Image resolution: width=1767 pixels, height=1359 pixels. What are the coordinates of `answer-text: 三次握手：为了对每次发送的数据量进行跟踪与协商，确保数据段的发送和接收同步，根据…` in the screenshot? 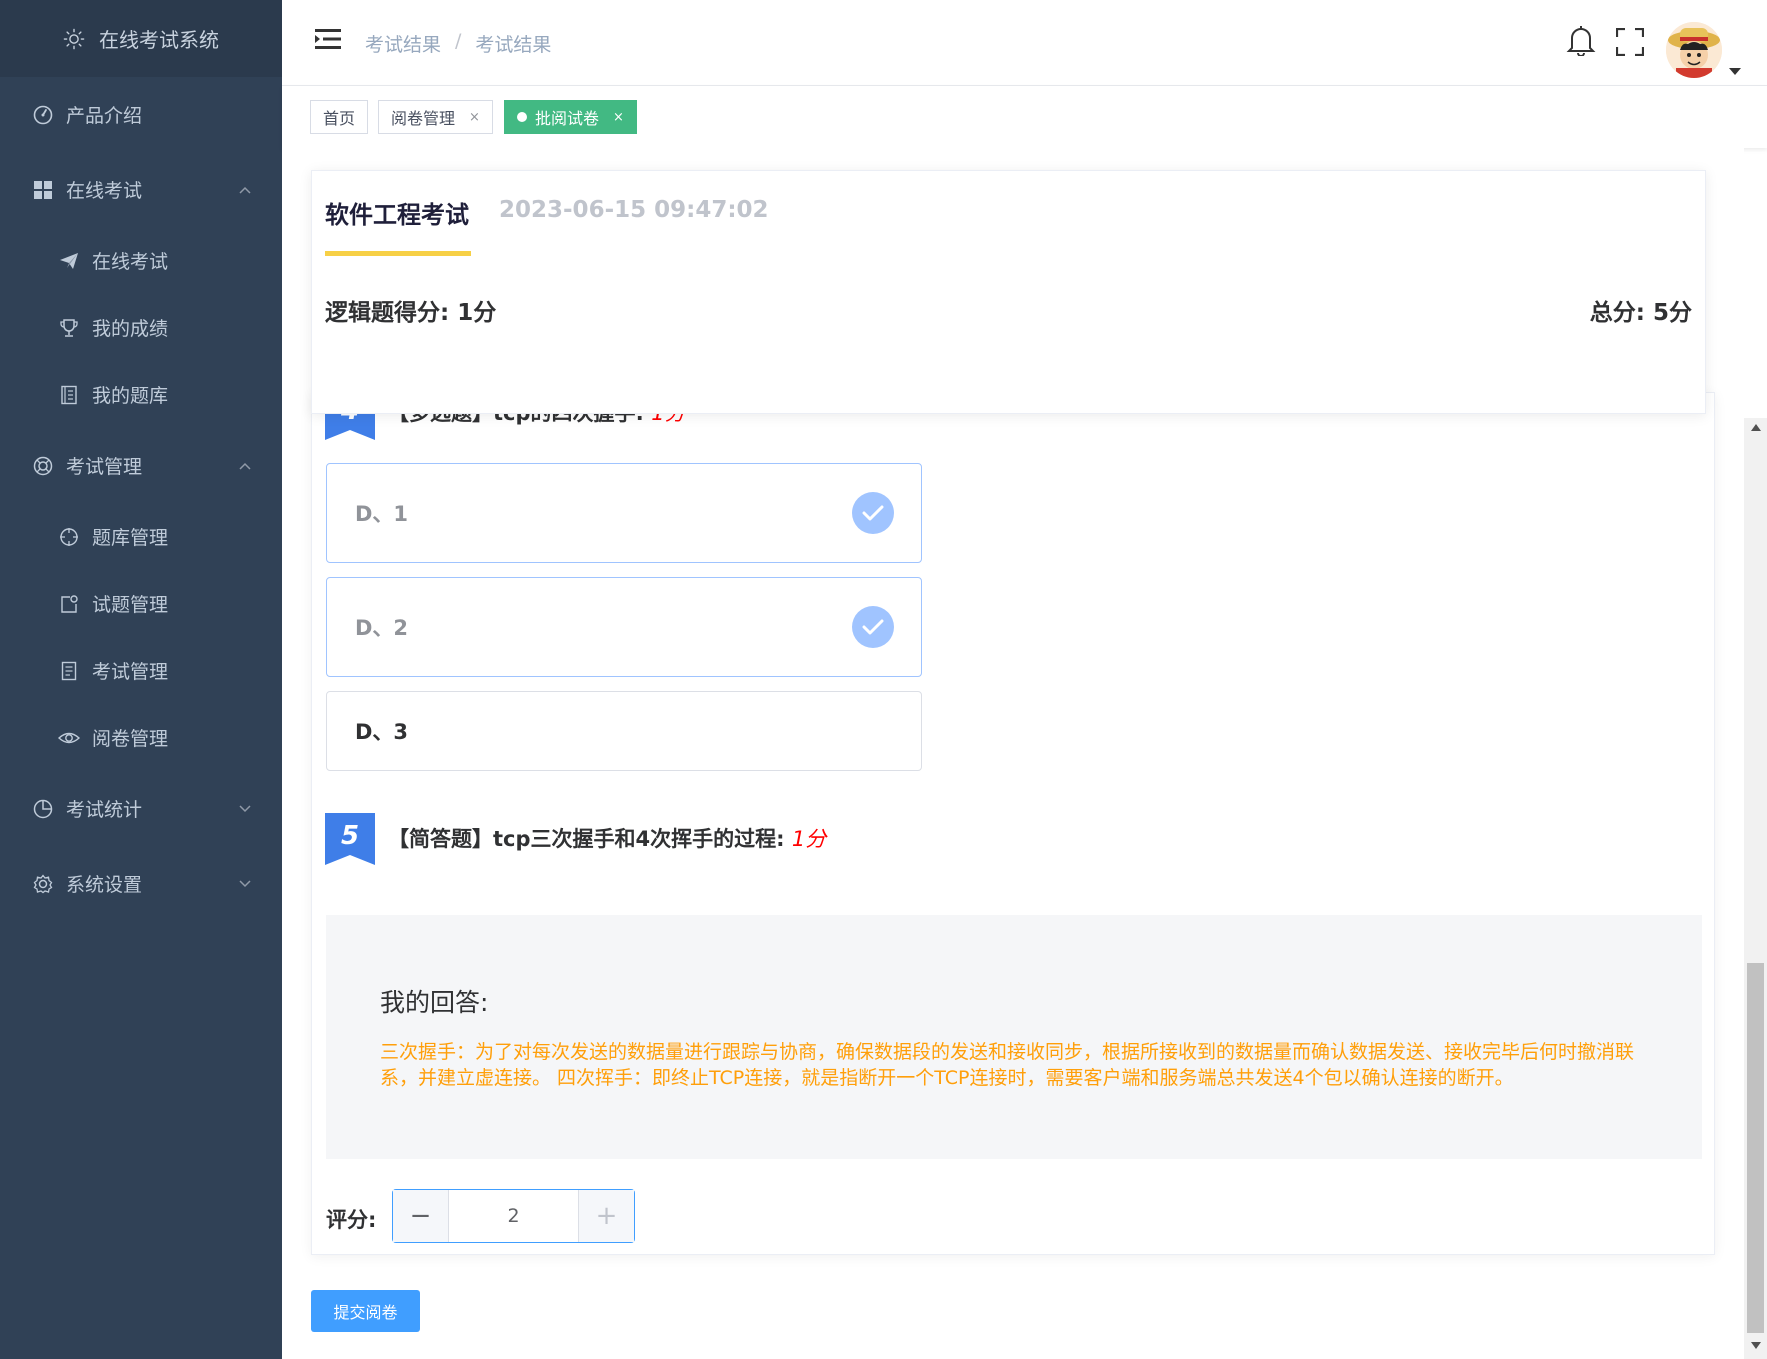 It's located at (1007, 1065).